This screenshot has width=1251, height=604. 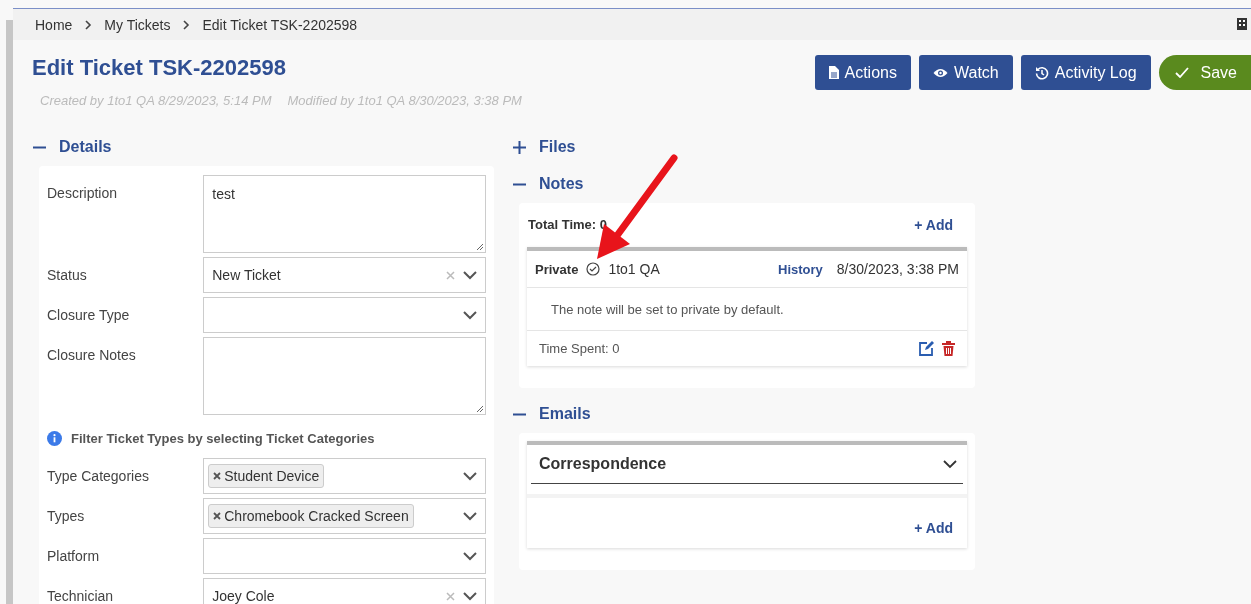 I want to click on section-title: Emails, so click(x=565, y=414).